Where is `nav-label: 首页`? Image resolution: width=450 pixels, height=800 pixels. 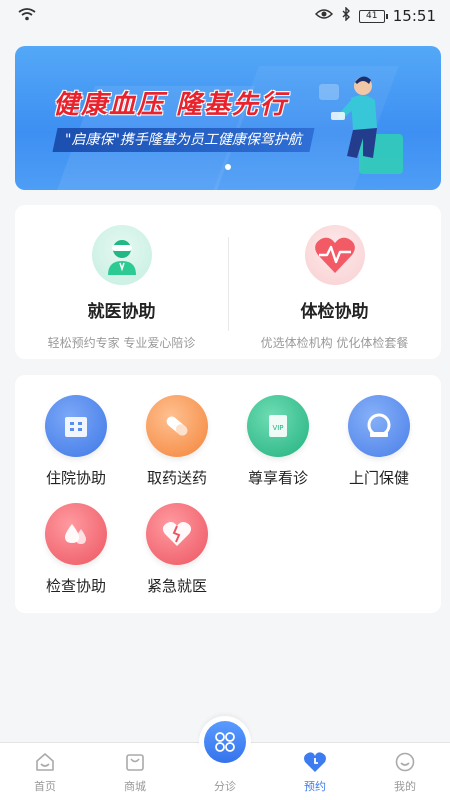 nav-label: 首页 is located at coordinates (45, 786).